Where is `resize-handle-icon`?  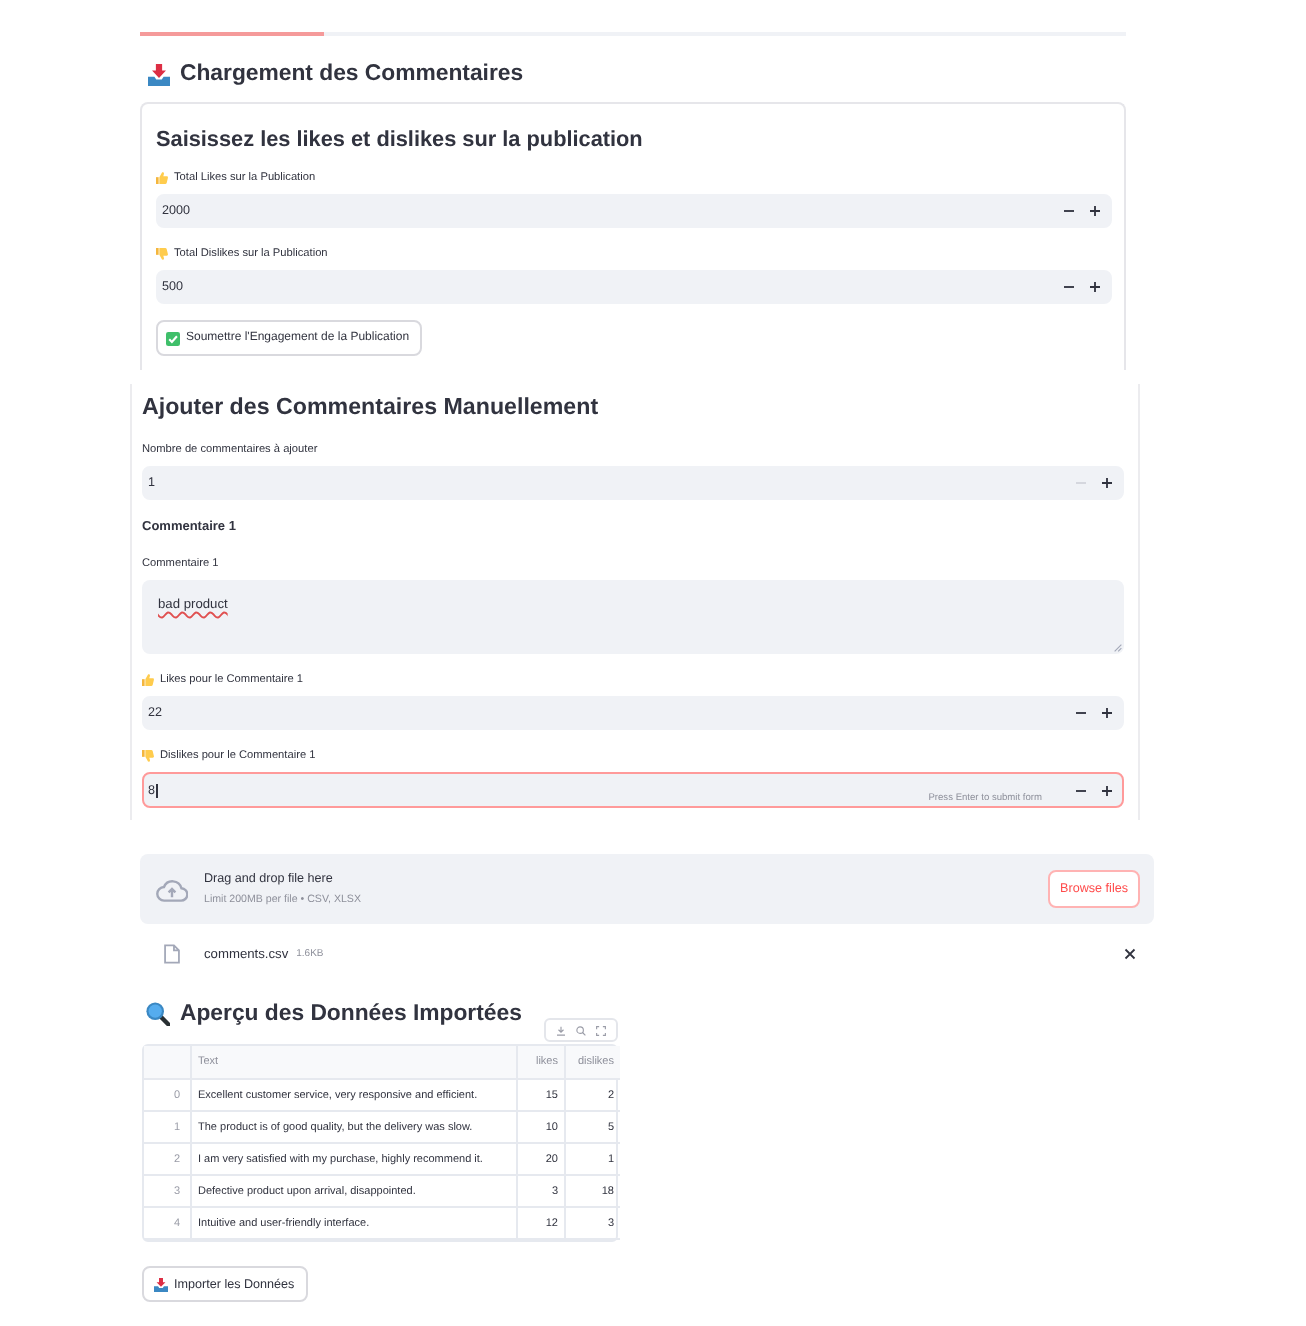
resize-handle-icon is located at coordinates (1118, 648).